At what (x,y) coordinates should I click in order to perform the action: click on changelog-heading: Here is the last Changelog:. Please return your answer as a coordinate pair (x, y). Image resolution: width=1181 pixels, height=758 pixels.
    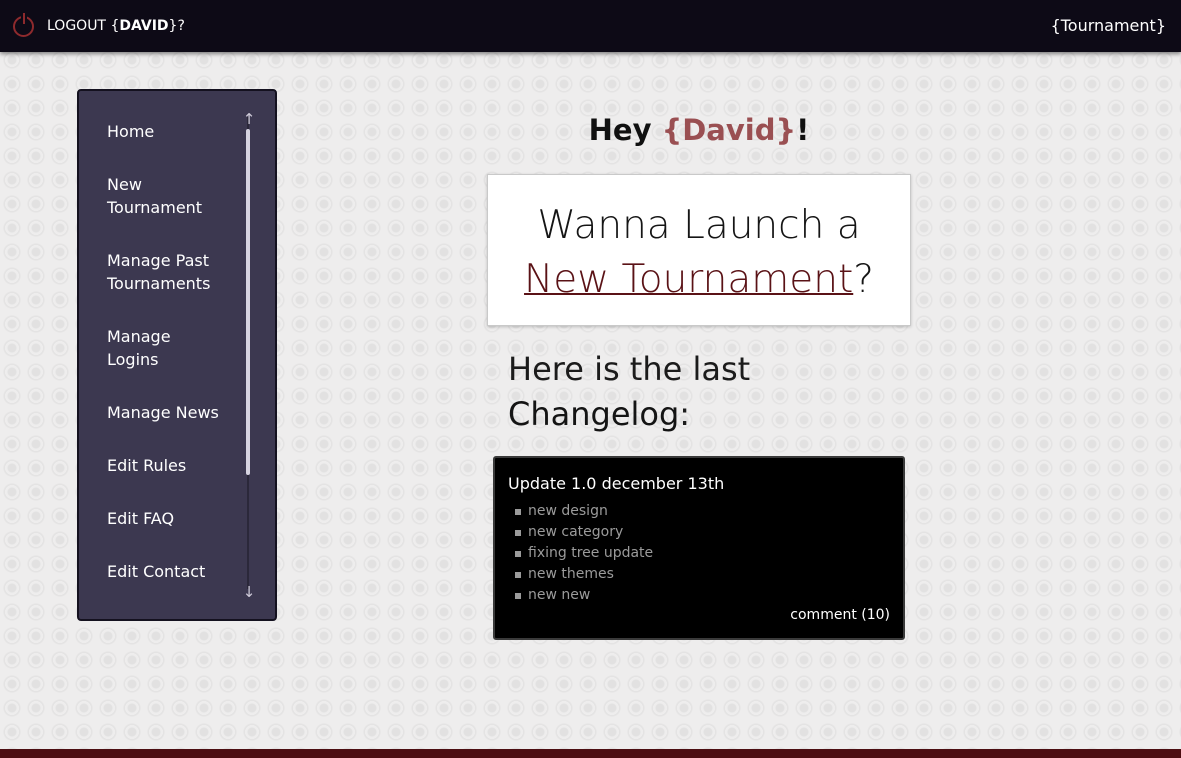
    Looking at the image, I should click on (629, 392).